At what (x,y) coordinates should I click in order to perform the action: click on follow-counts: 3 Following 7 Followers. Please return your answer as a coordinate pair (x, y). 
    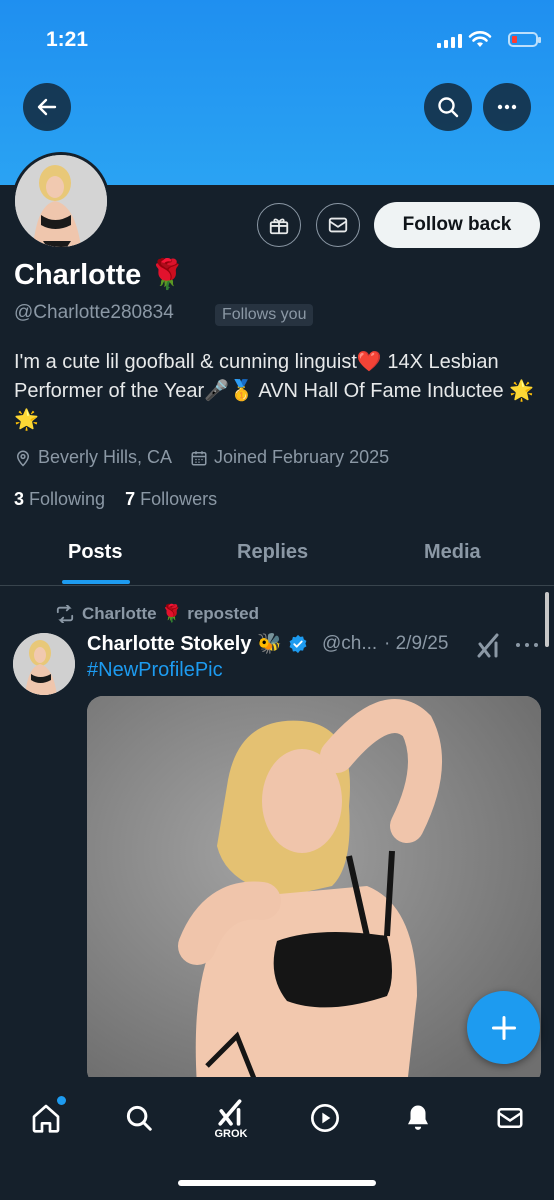
    Looking at the image, I should click on (115, 499).